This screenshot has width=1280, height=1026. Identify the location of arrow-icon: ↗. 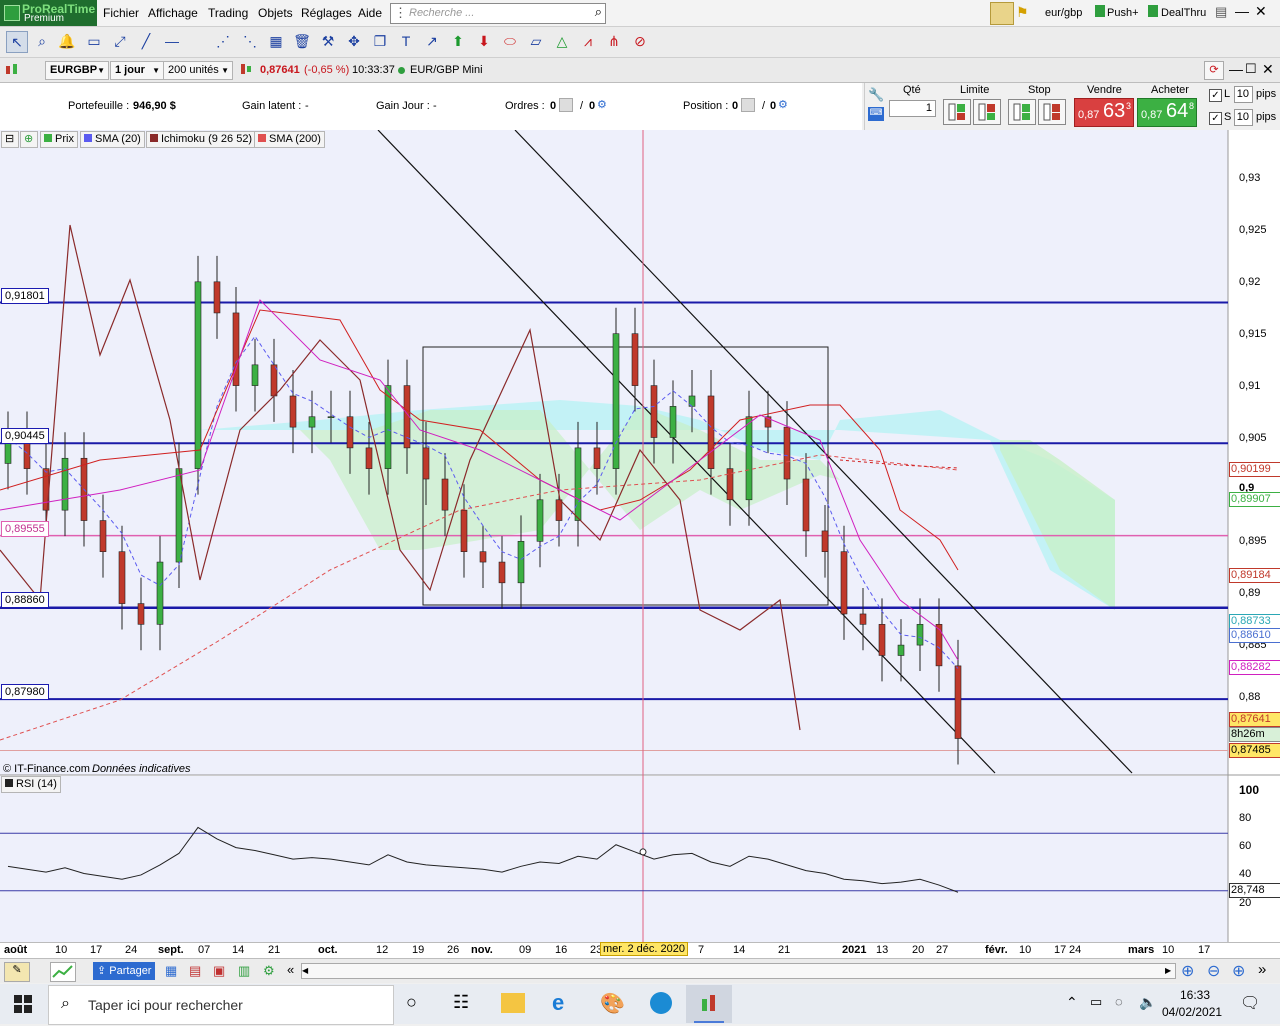
(432, 41).